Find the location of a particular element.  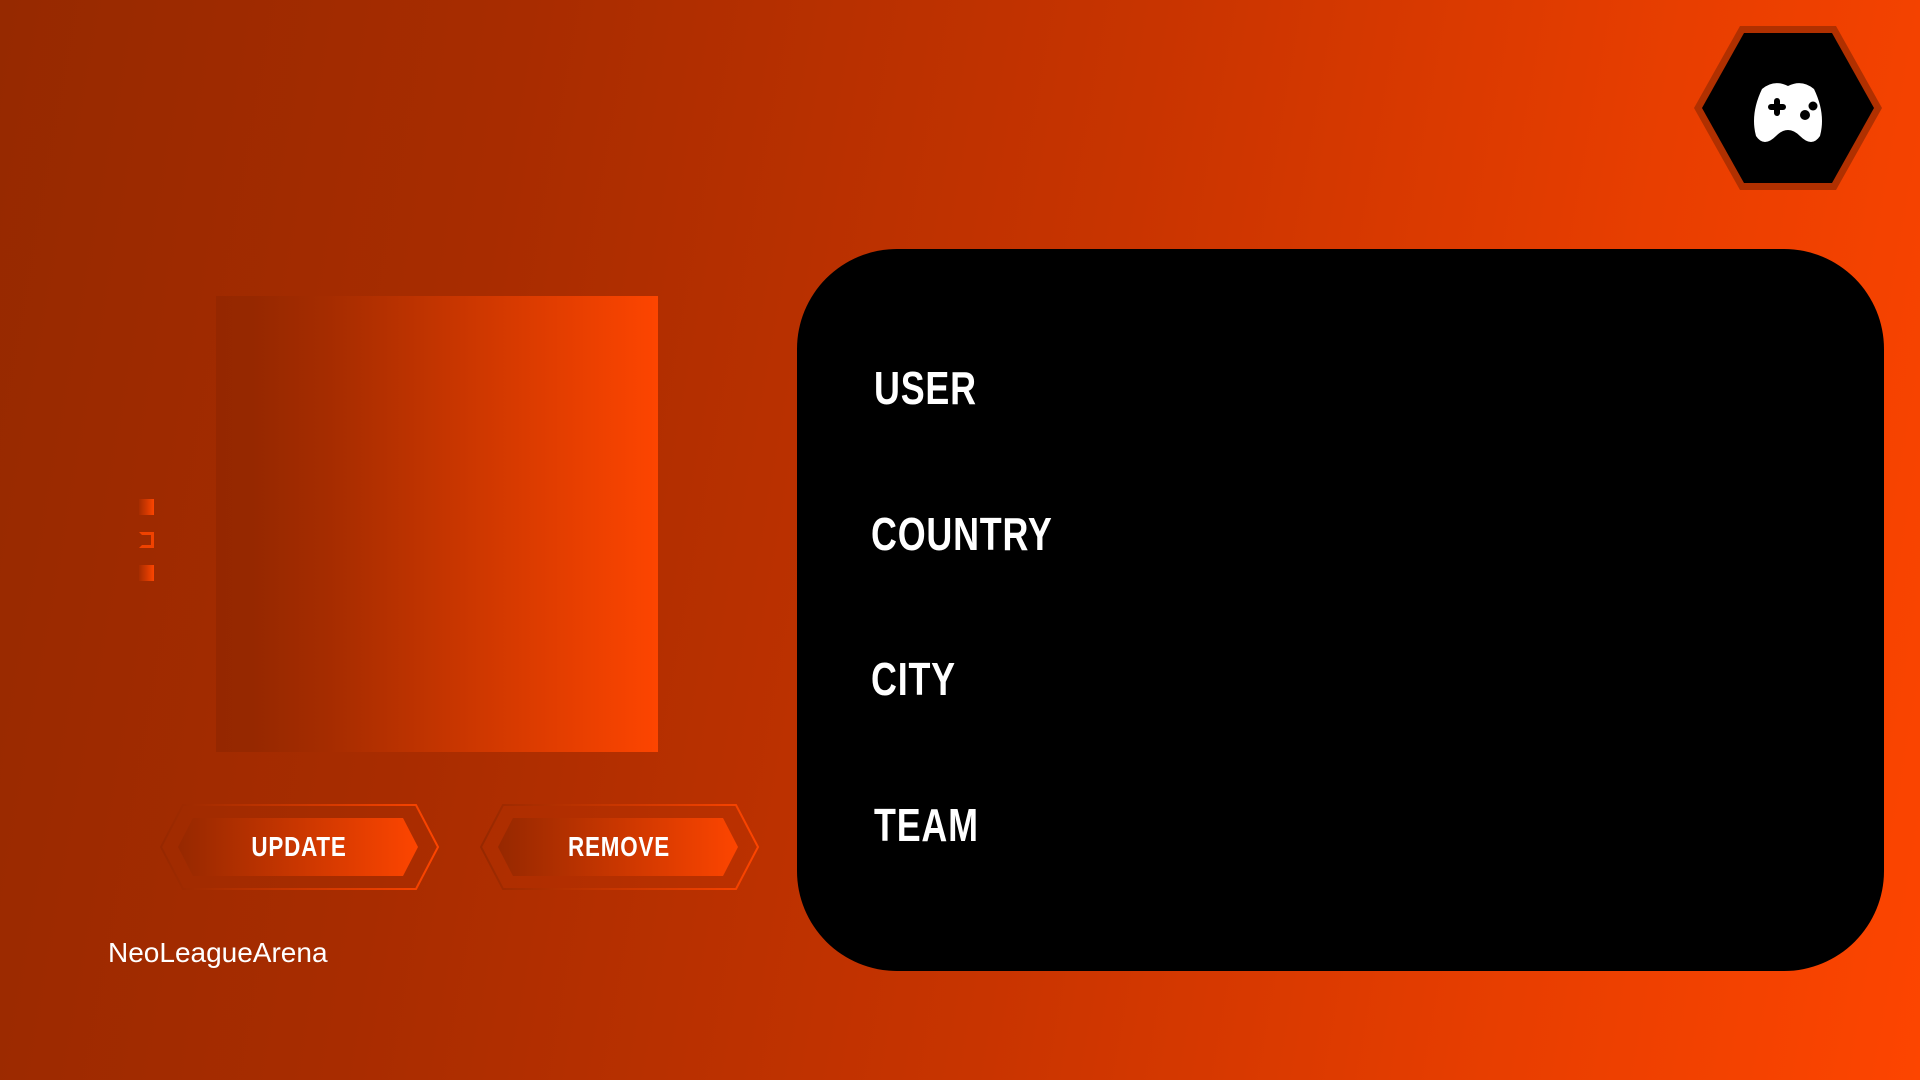

profile-image-placeholder is located at coordinates (437, 524).